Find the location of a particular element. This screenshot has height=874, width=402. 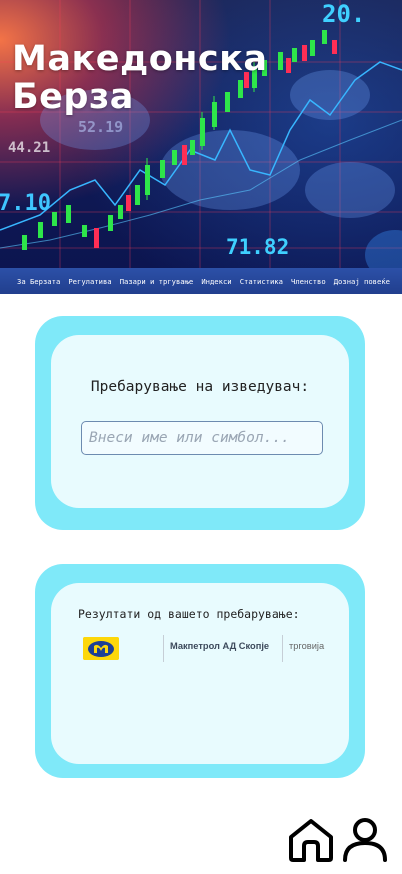

search-card-inner: Пребарување на изведувач: is located at coordinates (200, 421).